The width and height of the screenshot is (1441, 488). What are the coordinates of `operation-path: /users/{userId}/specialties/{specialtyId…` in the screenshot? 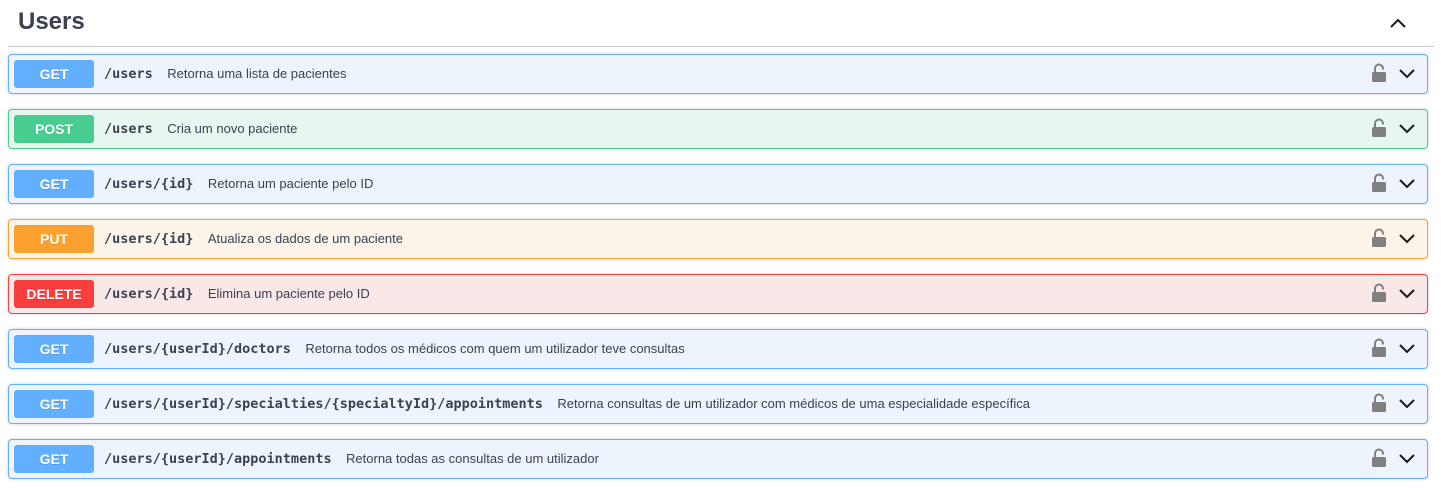 It's located at (323, 404).